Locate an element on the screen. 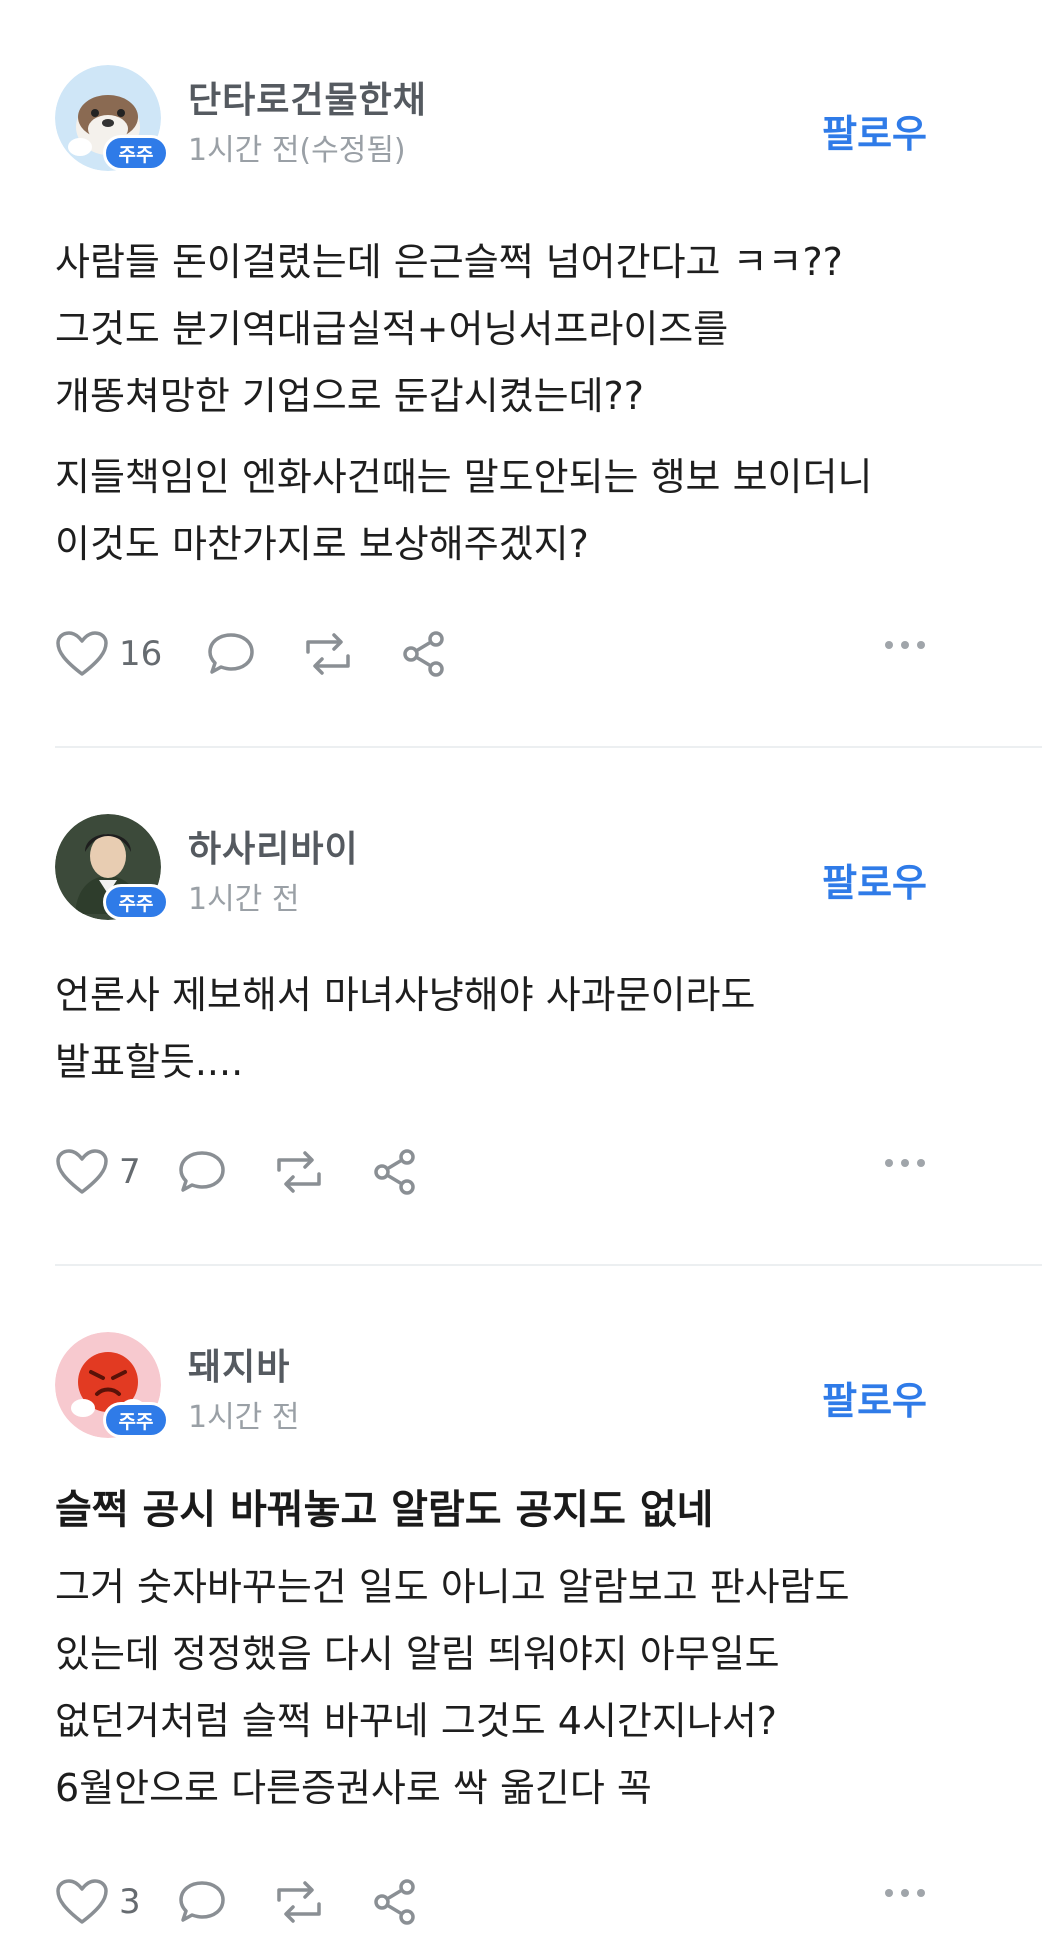 This screenshot has height=1954, width=1042. like-count: 7 is located at coordinates (130, 1172).